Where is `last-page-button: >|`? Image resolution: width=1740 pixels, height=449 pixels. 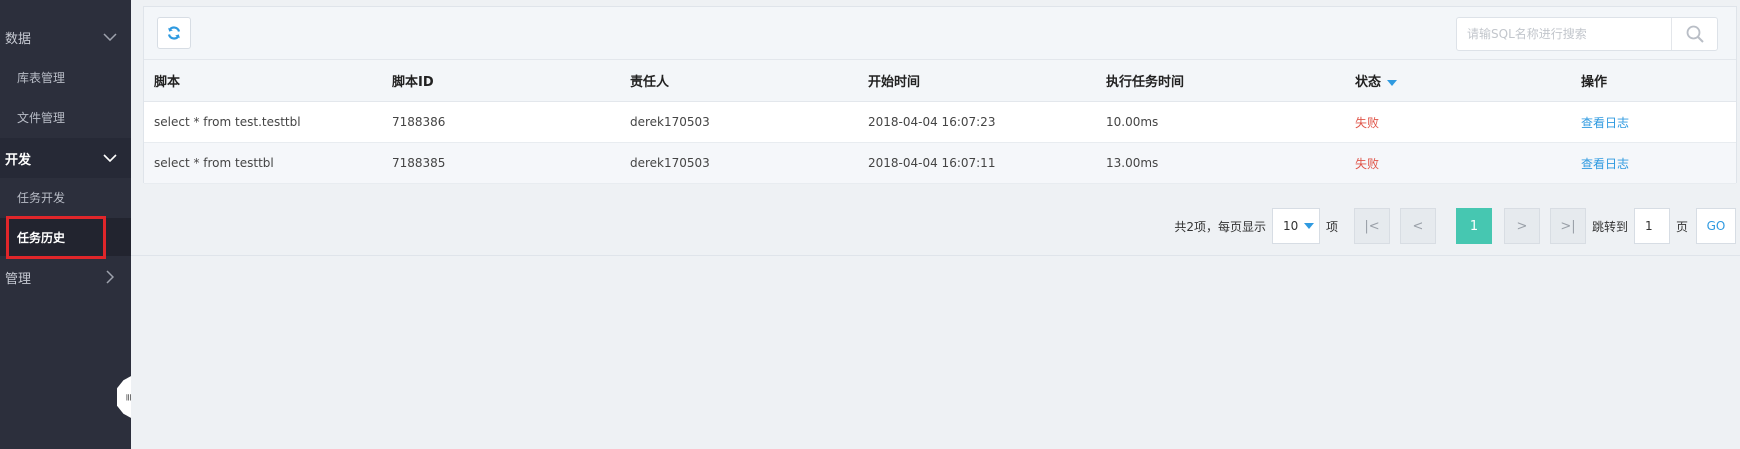 last-page-button: >| is located at coordinates (1567, 226).